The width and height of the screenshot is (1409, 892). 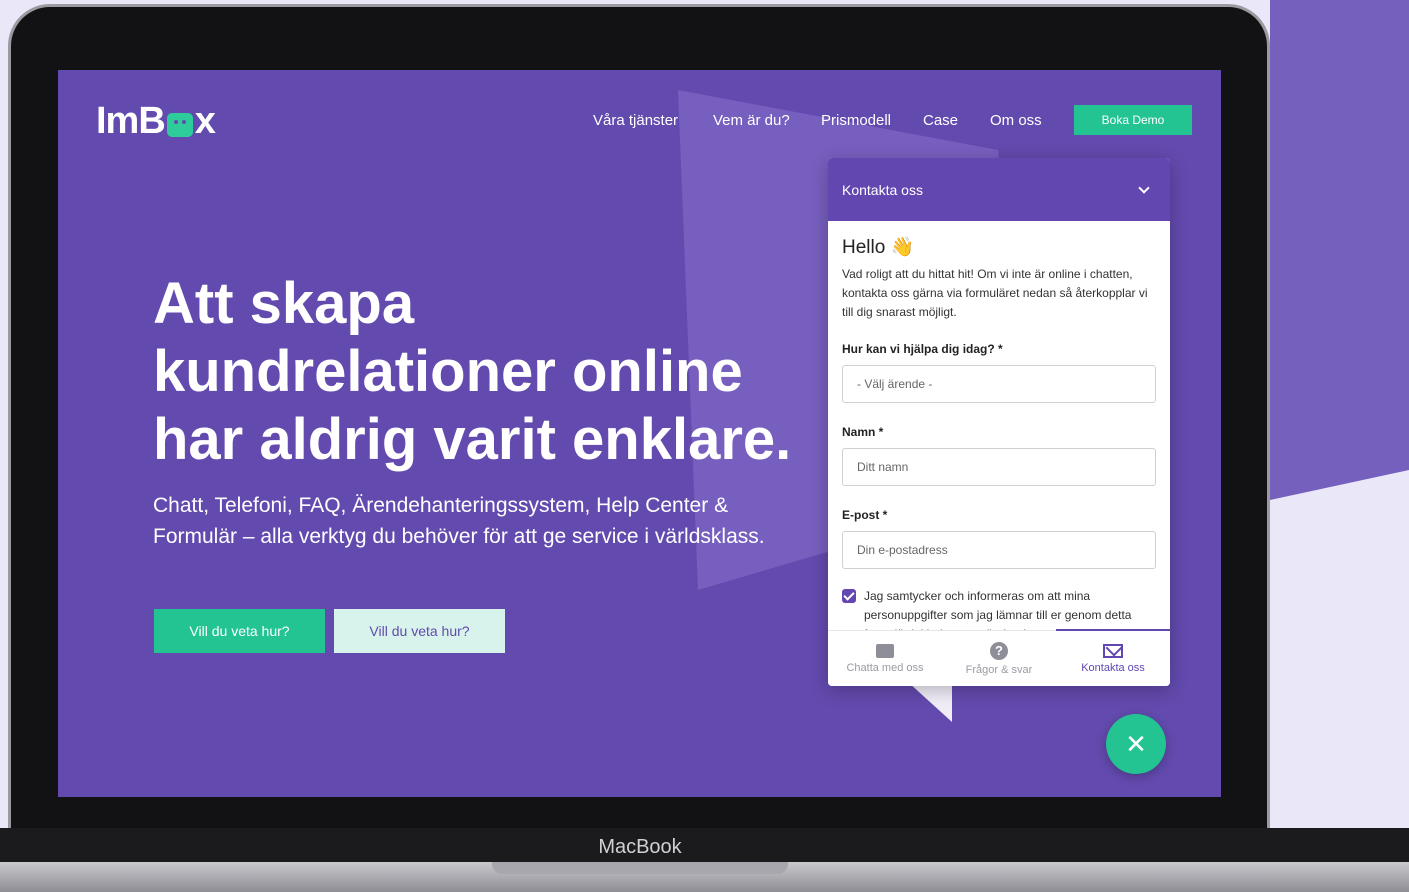 I want to click on tab-contact-label: Kontakta oss, so click(x=1113, y=667).